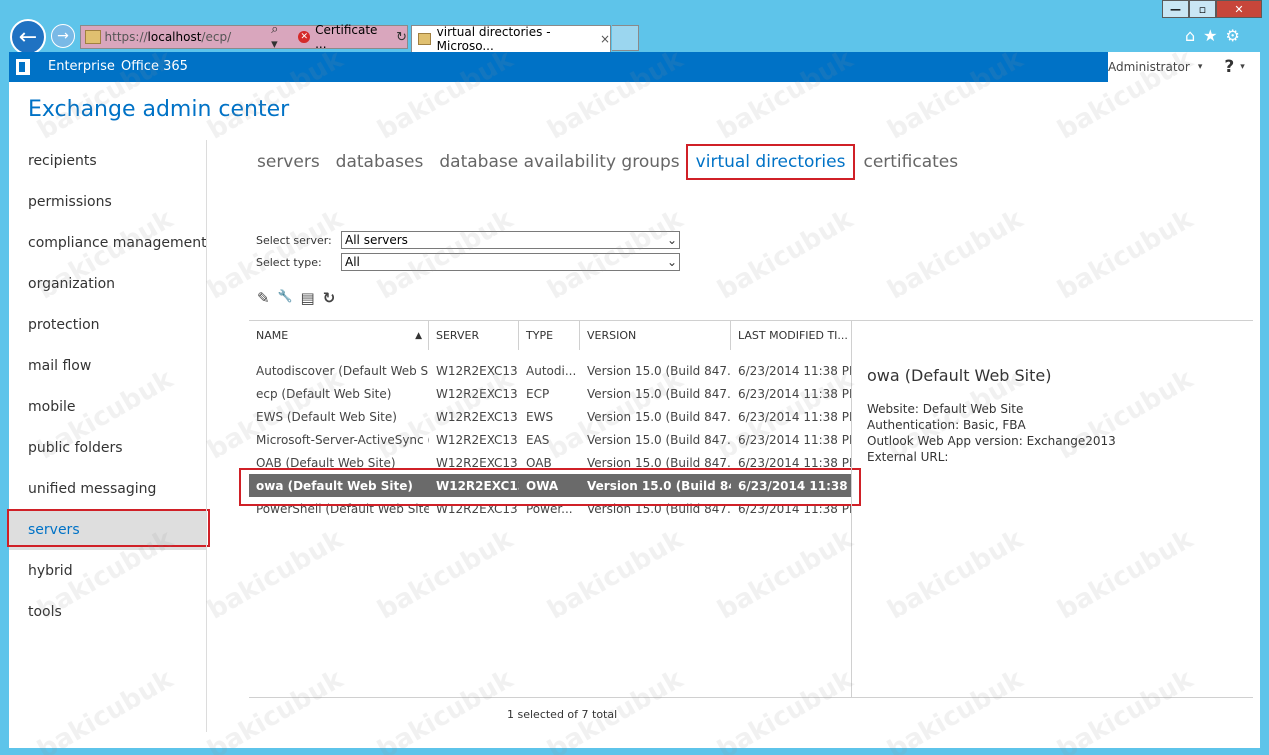 The height and width of the screenshot is (755, 1269). I want to click on close-window-button: ✕, so click(1239, 9).